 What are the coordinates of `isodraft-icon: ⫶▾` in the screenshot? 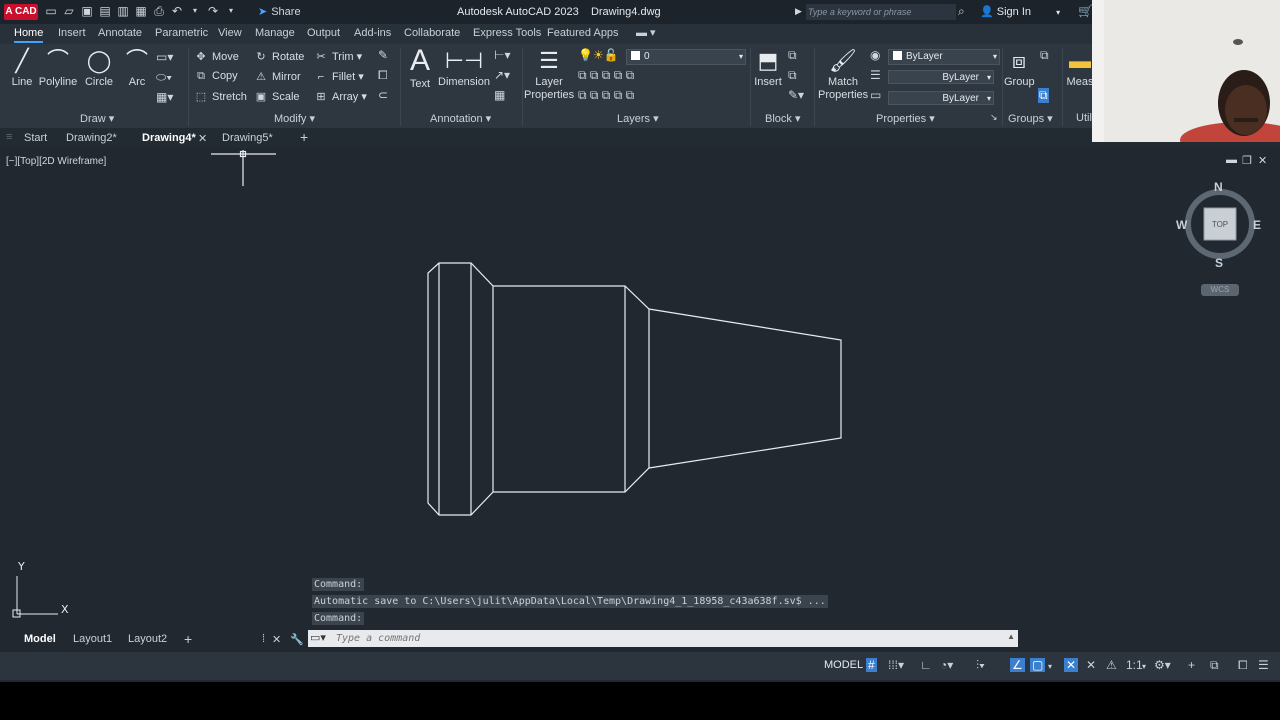 It's located at (980, 665).